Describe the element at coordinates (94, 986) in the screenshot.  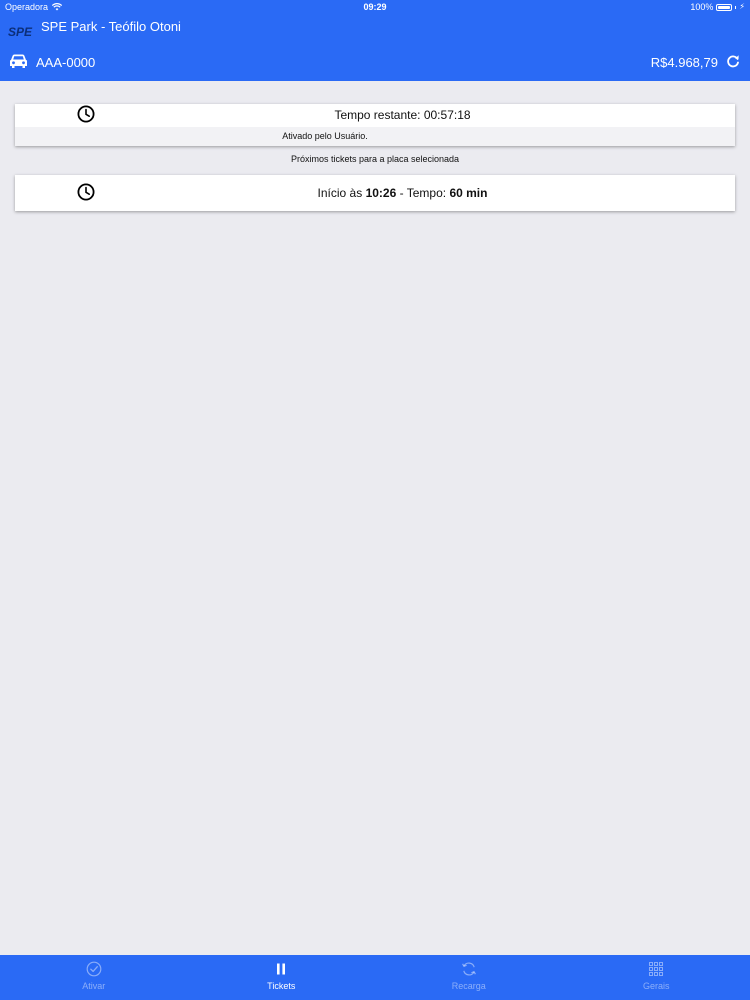
I see `tab-label-ativar: Ativar` at that location.